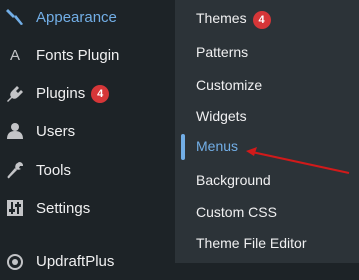  I want to click on wrench-icon, so click(15, 170).